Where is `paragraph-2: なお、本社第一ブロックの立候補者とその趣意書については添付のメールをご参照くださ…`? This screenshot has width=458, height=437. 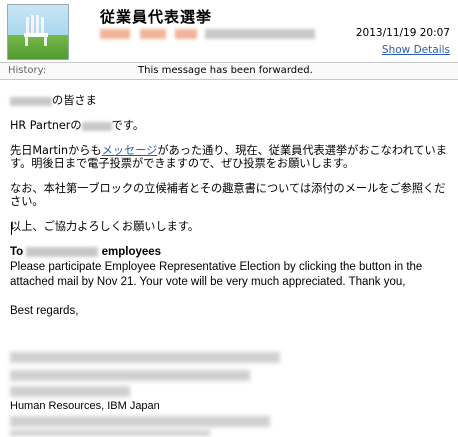
paragraph-2: なお、本社第一ブロックの立候補者とその趣意書については添付のメールをご参照くださ… is located at coordinates (228, 195).